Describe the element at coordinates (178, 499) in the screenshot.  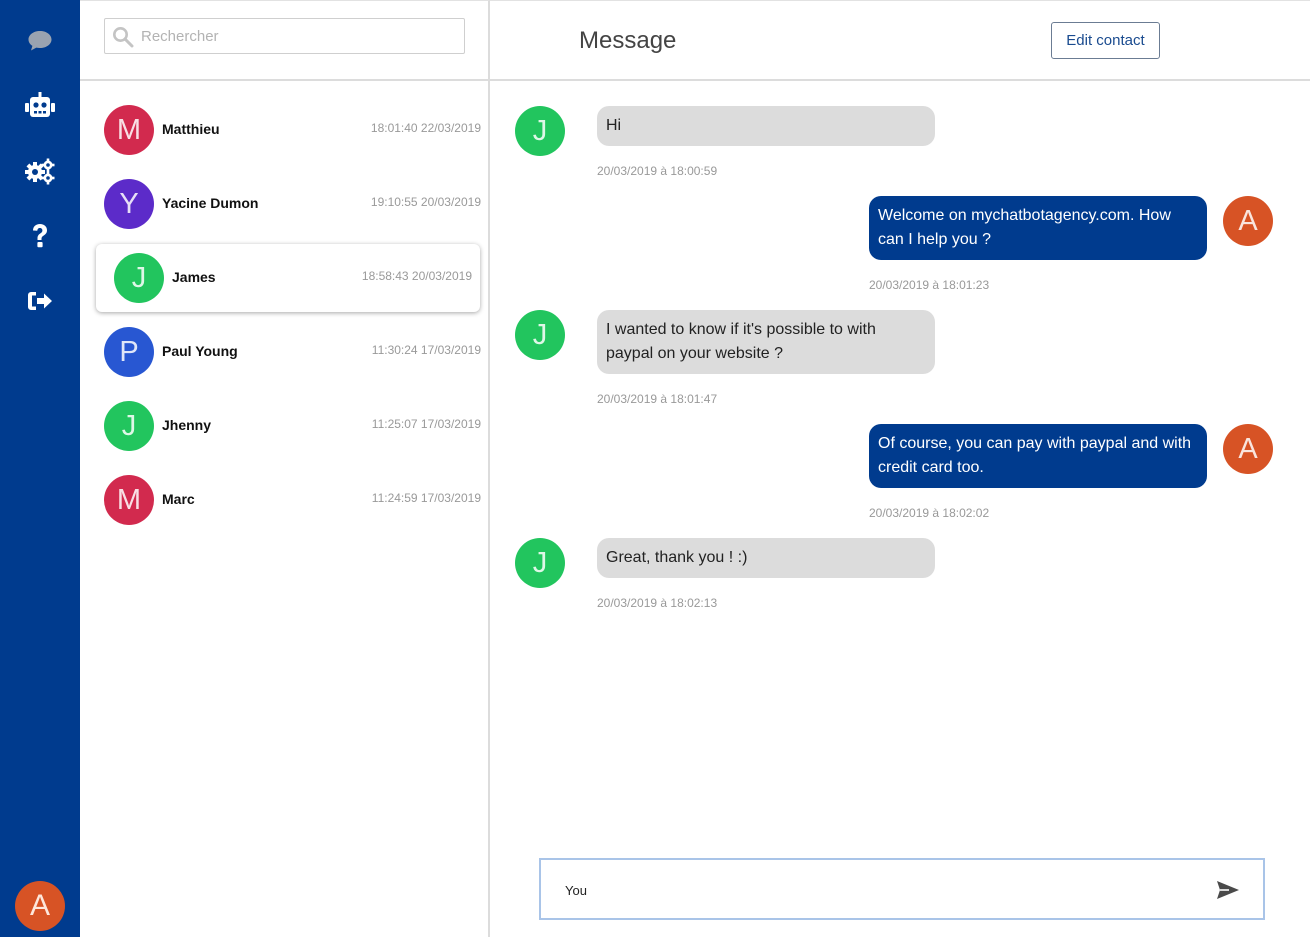
I see `contact-name: Marc` at that location.